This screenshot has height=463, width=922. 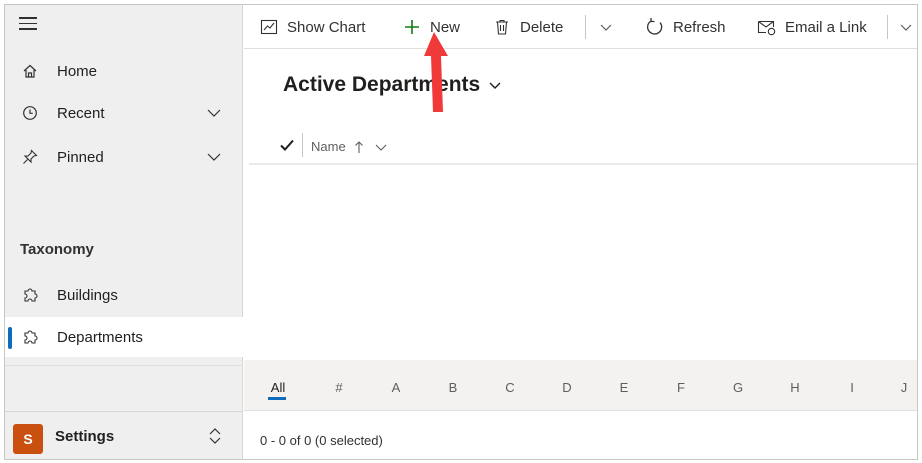 I want to click on jump-all: All, so click(x=278, y=387).